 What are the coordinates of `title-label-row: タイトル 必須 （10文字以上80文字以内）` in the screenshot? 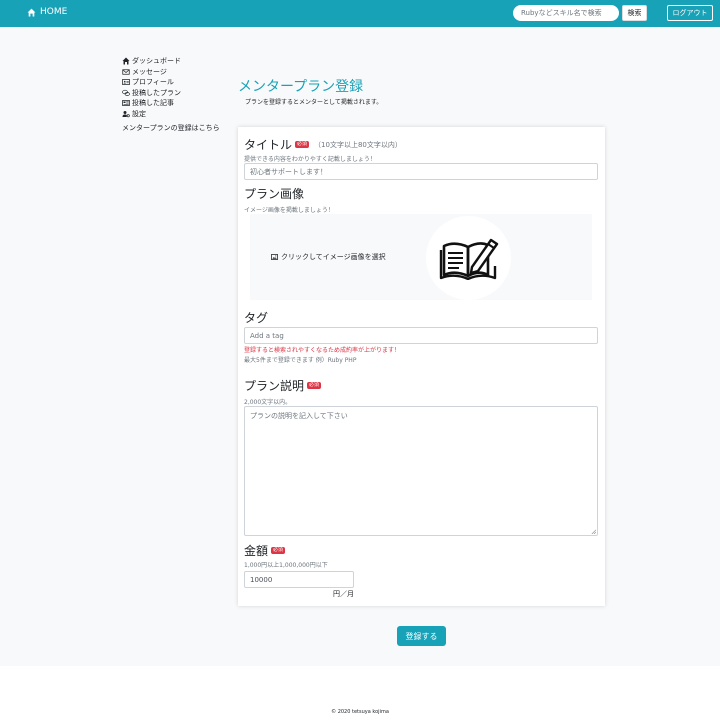 It's located at (323, 144).